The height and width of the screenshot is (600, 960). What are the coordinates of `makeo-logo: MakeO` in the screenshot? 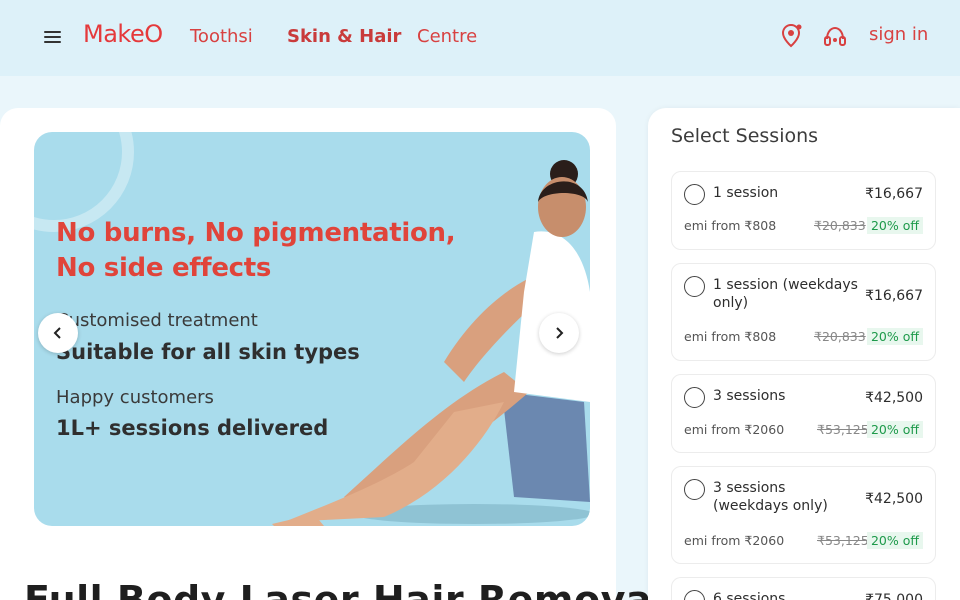 It's located at (123, 34).